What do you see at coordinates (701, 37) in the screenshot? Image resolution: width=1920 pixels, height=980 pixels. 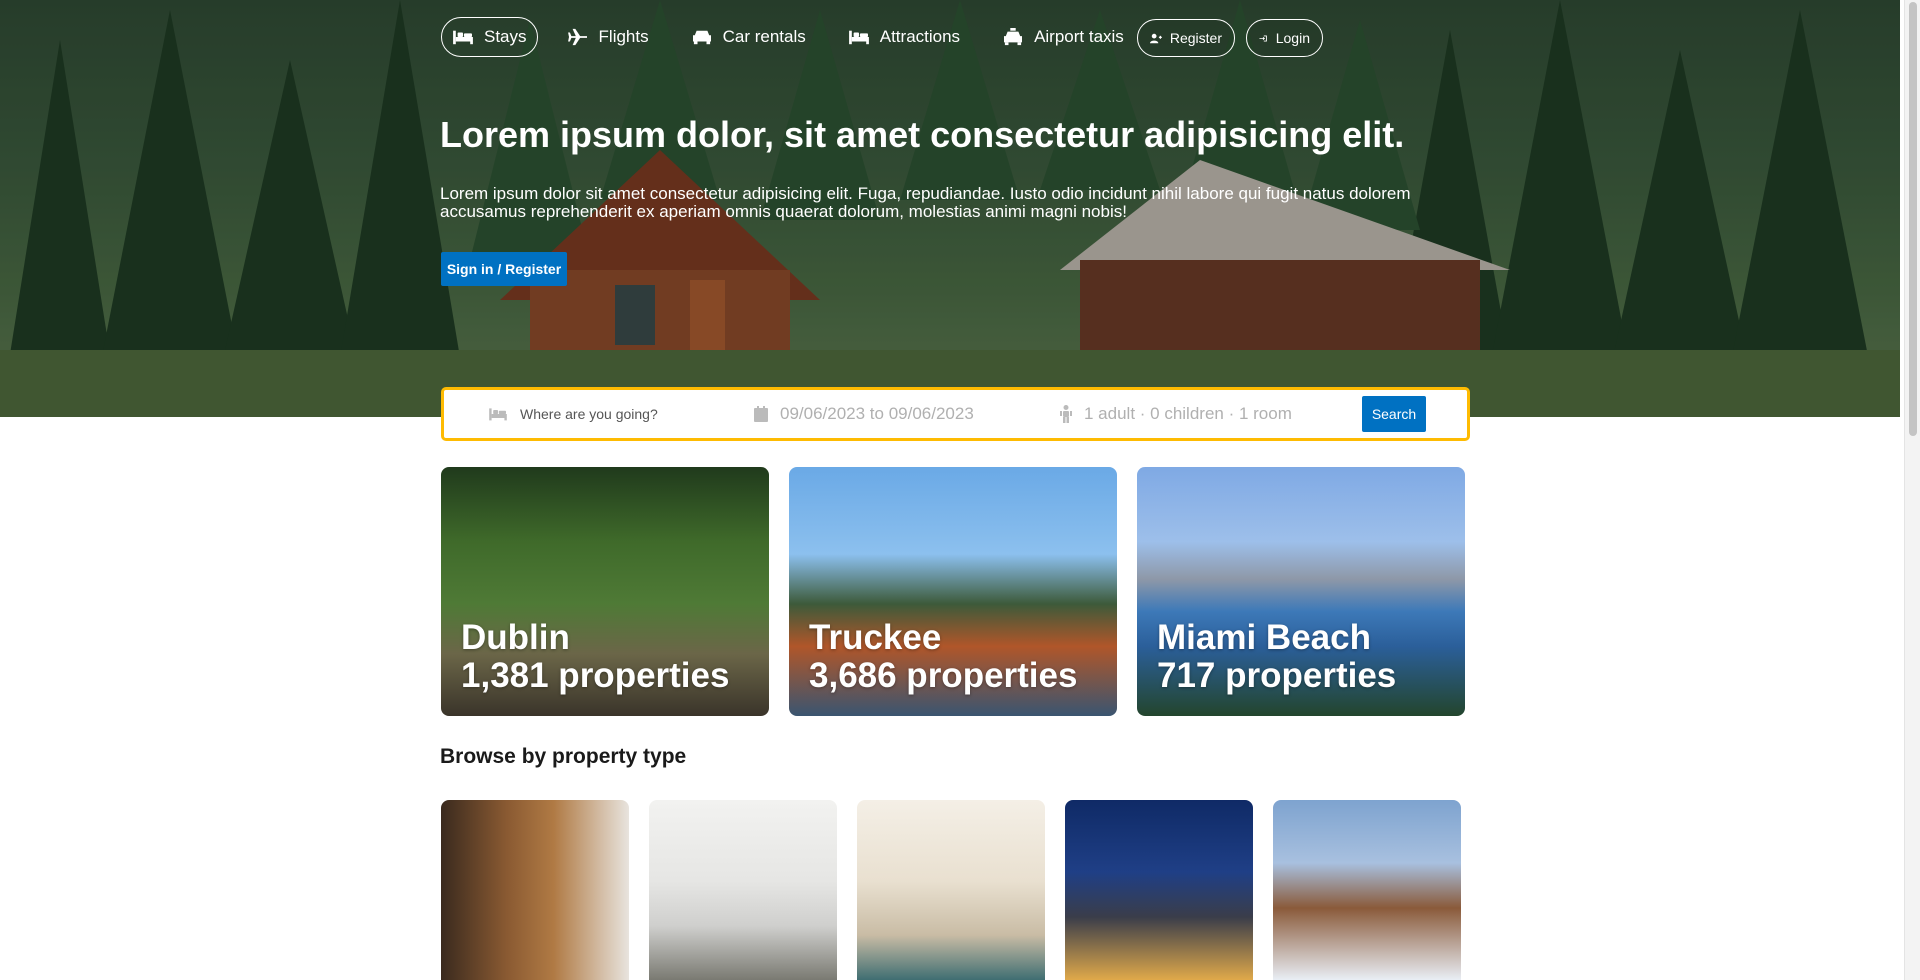 I see `car-icon` at bounding box center [701, 37].